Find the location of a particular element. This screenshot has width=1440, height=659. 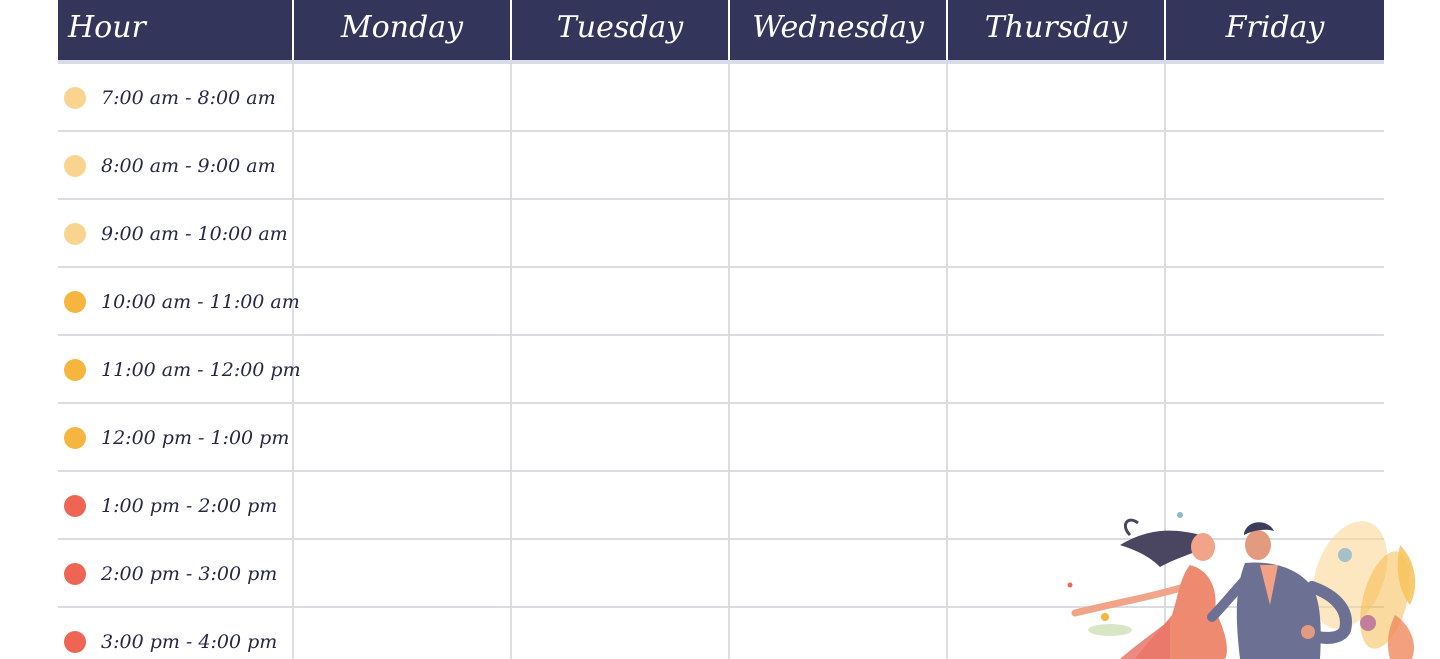

time-slot-cell: 9:00 am - 10:00 am is located at coordinates (176, 233).